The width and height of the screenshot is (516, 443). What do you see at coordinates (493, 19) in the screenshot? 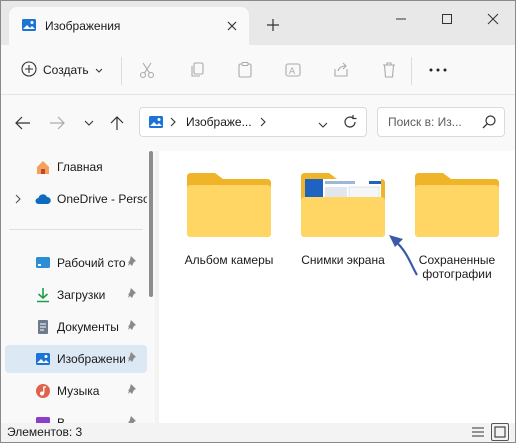
I see `close-window-button` at bounding box center [493, 19].